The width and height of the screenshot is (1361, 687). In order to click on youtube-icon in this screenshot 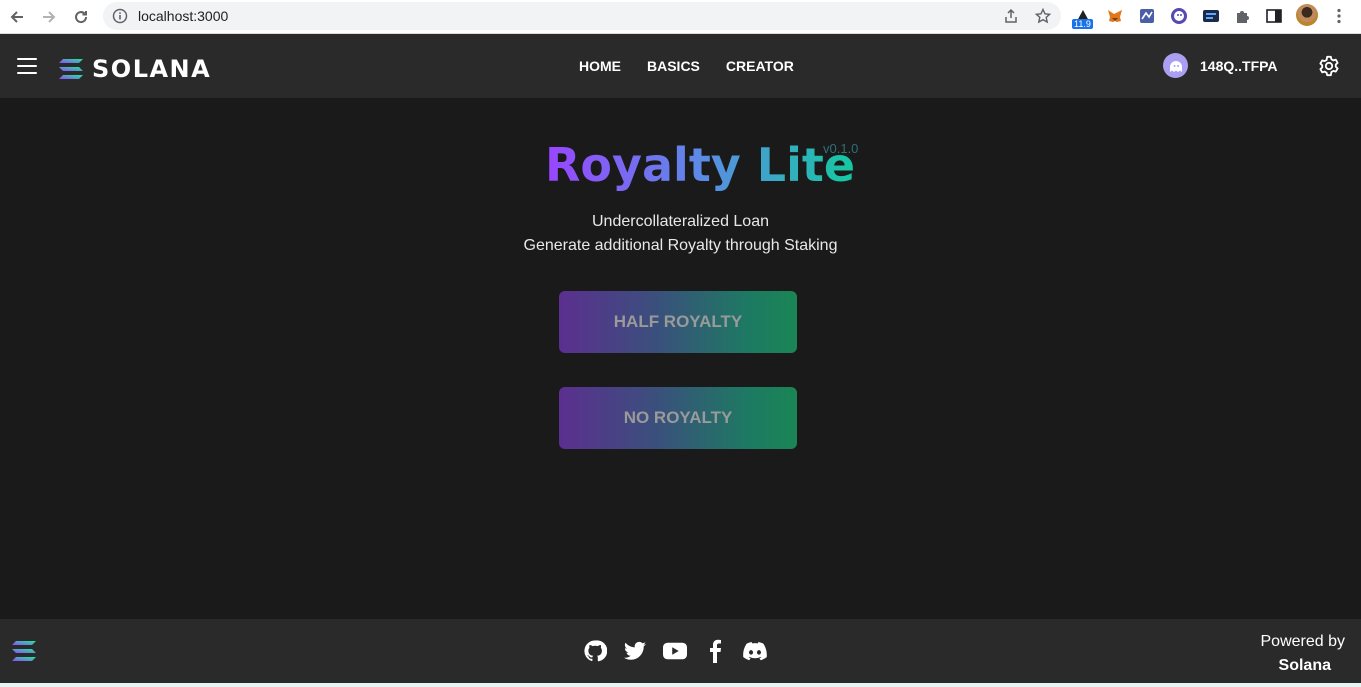, I will do `click(675, 651)`.